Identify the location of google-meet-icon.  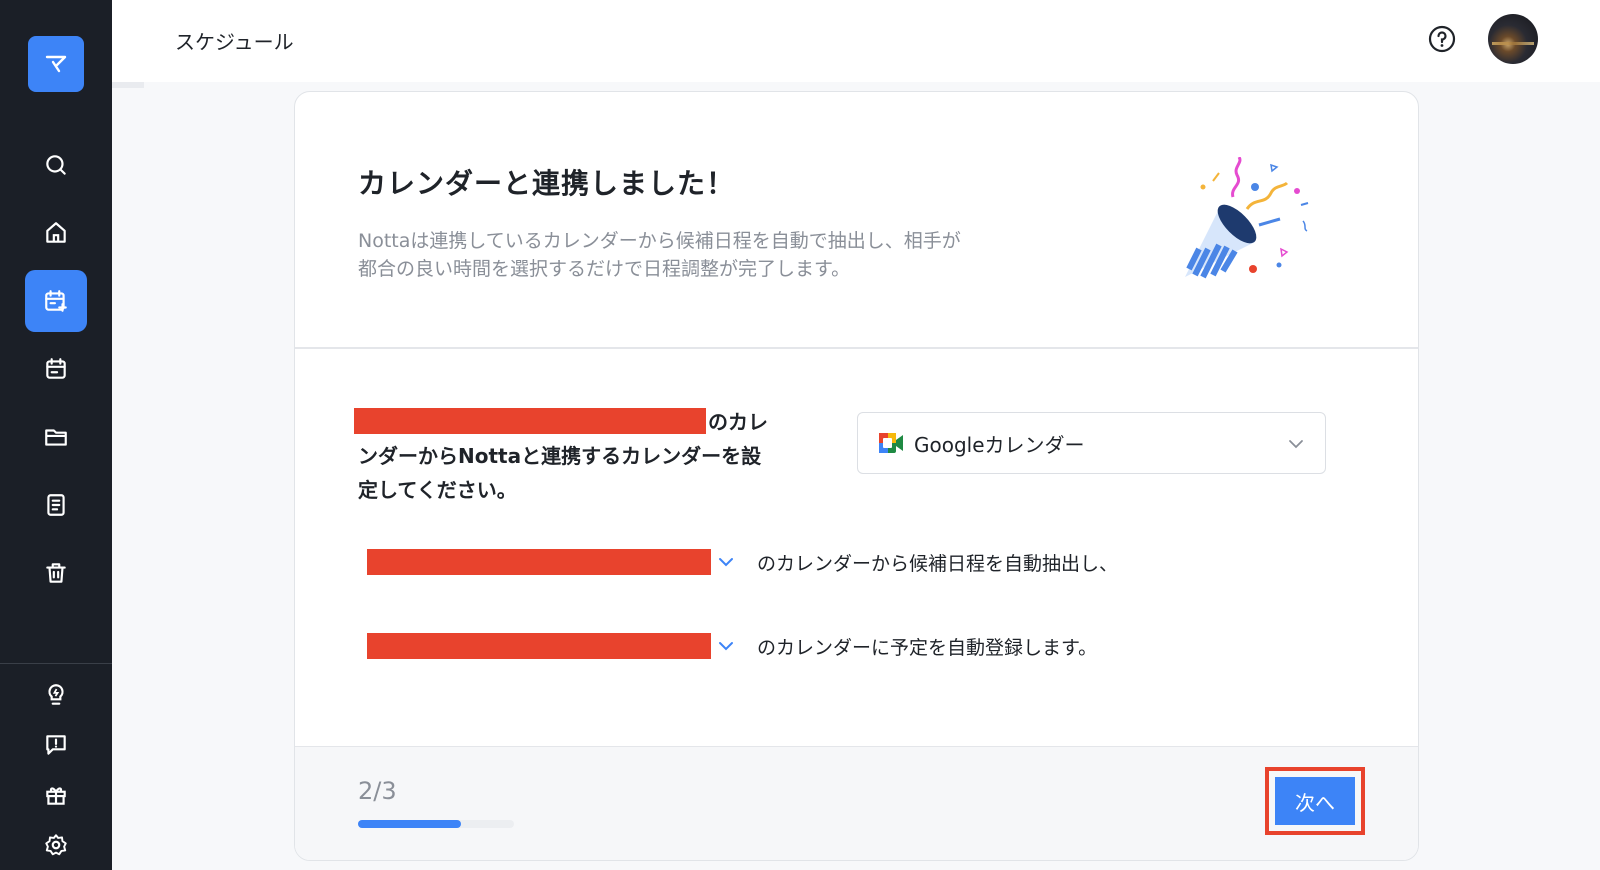
(891, 443).